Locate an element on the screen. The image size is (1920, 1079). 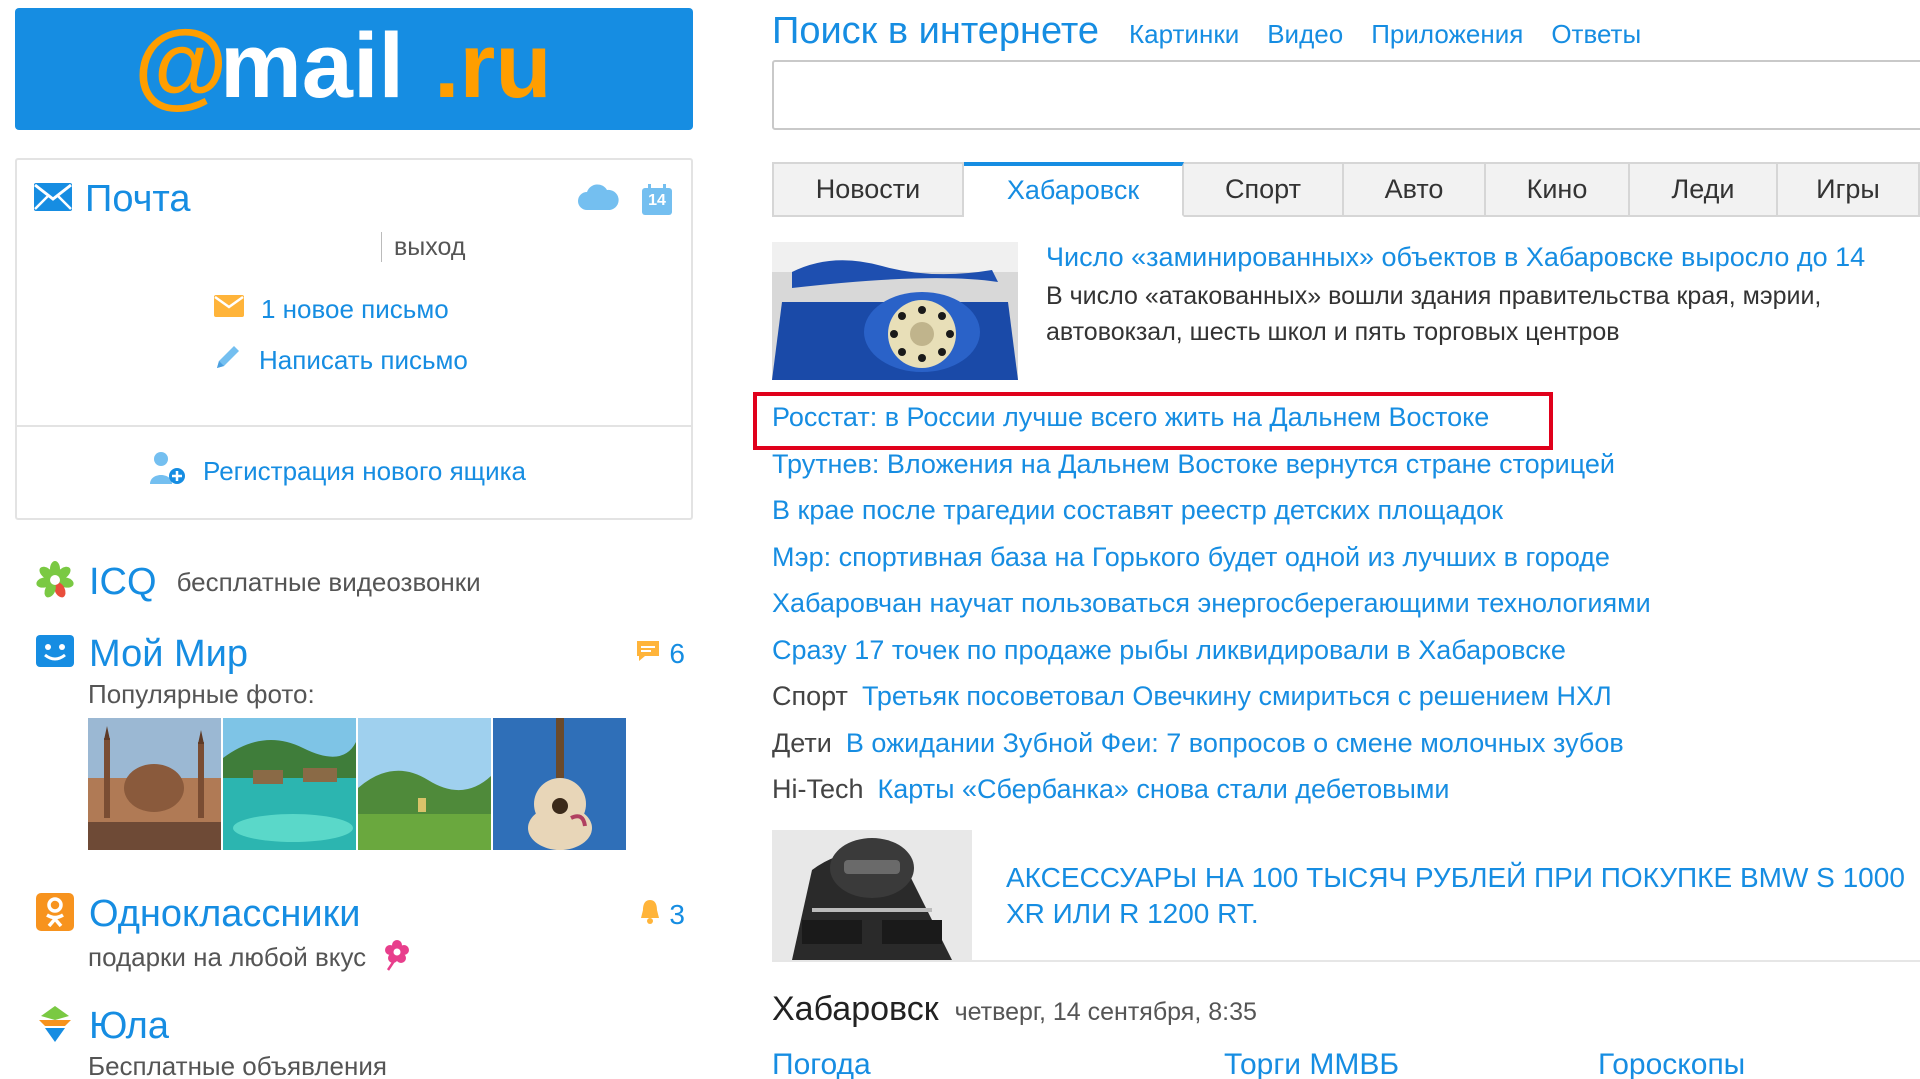
tab-news: Новости is located at coordinates (868, 189).